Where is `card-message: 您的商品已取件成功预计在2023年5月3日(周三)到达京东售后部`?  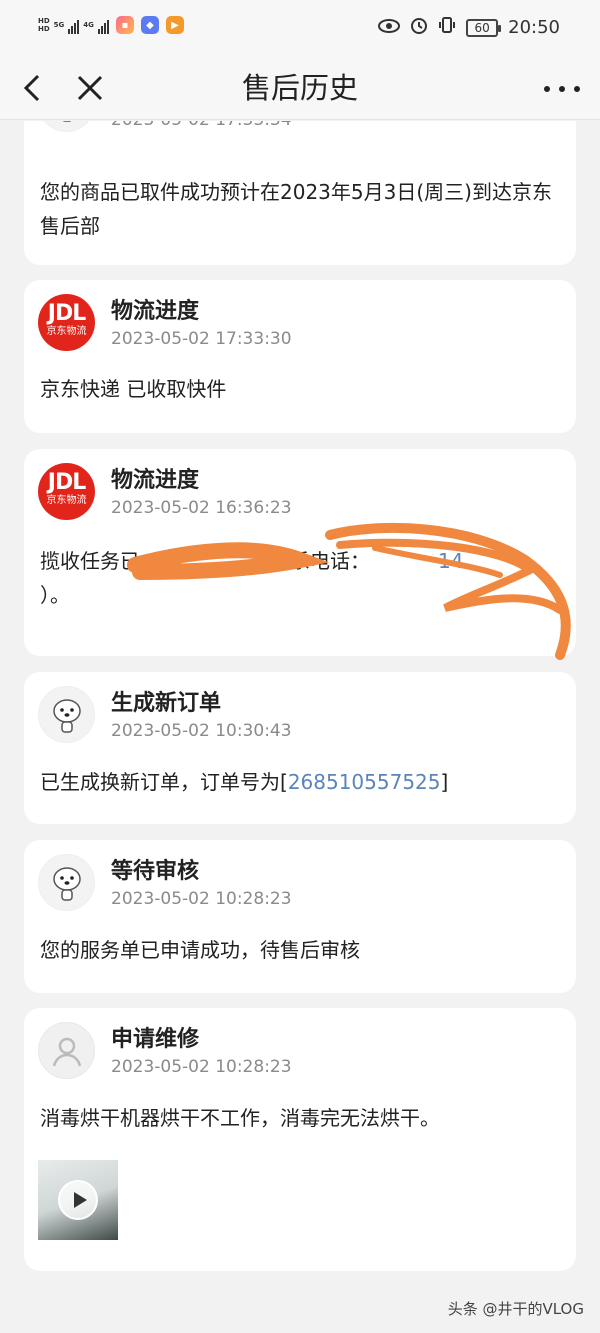 card-message: 您的商品已取件成功预计在2023年5月3日(周三)到达京东售后部 is located at coordinates (296, 209).